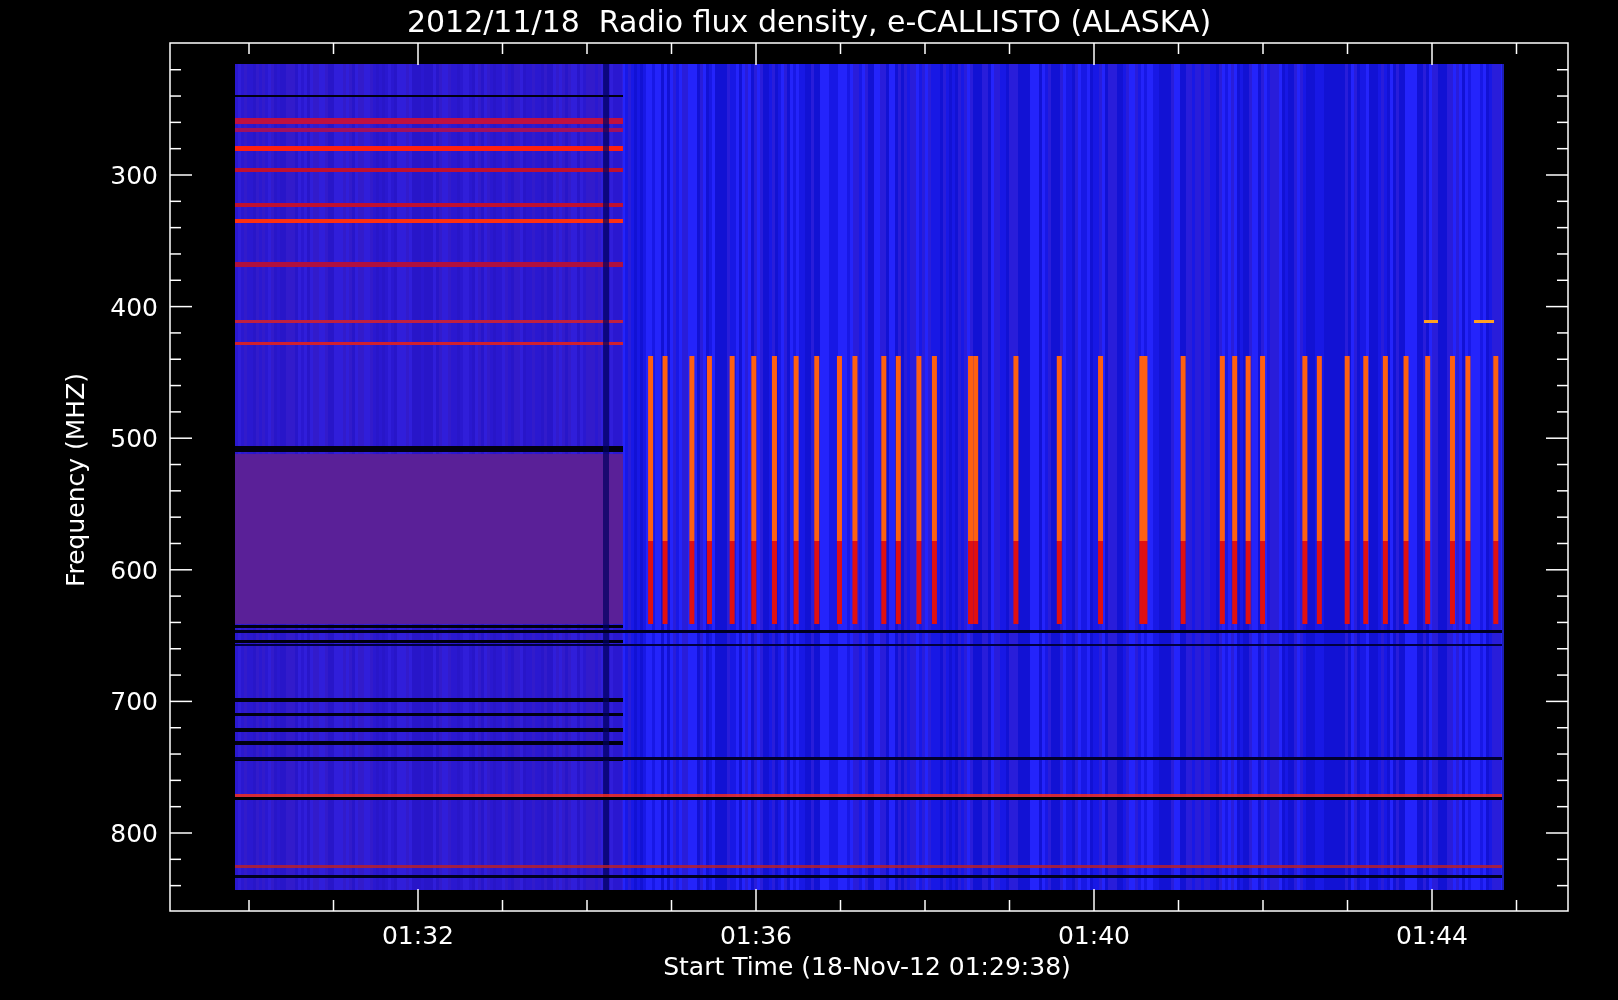  What do you see at coordinates (134, 570) in the screenshot?
I see `y-tick-label: 600` at bounding box center [134, 570].